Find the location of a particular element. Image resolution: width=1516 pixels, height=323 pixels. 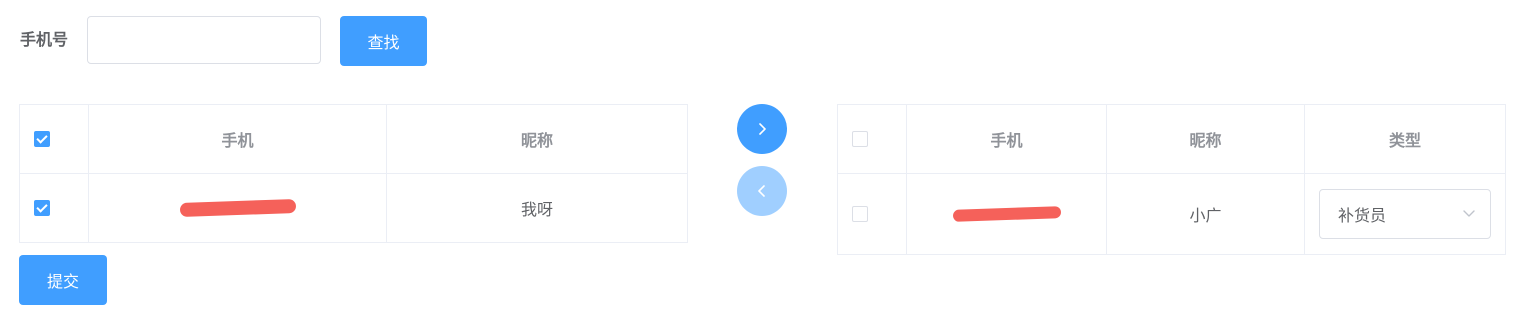

type-cell: 补货员 is located at coordinates (1405, 214).